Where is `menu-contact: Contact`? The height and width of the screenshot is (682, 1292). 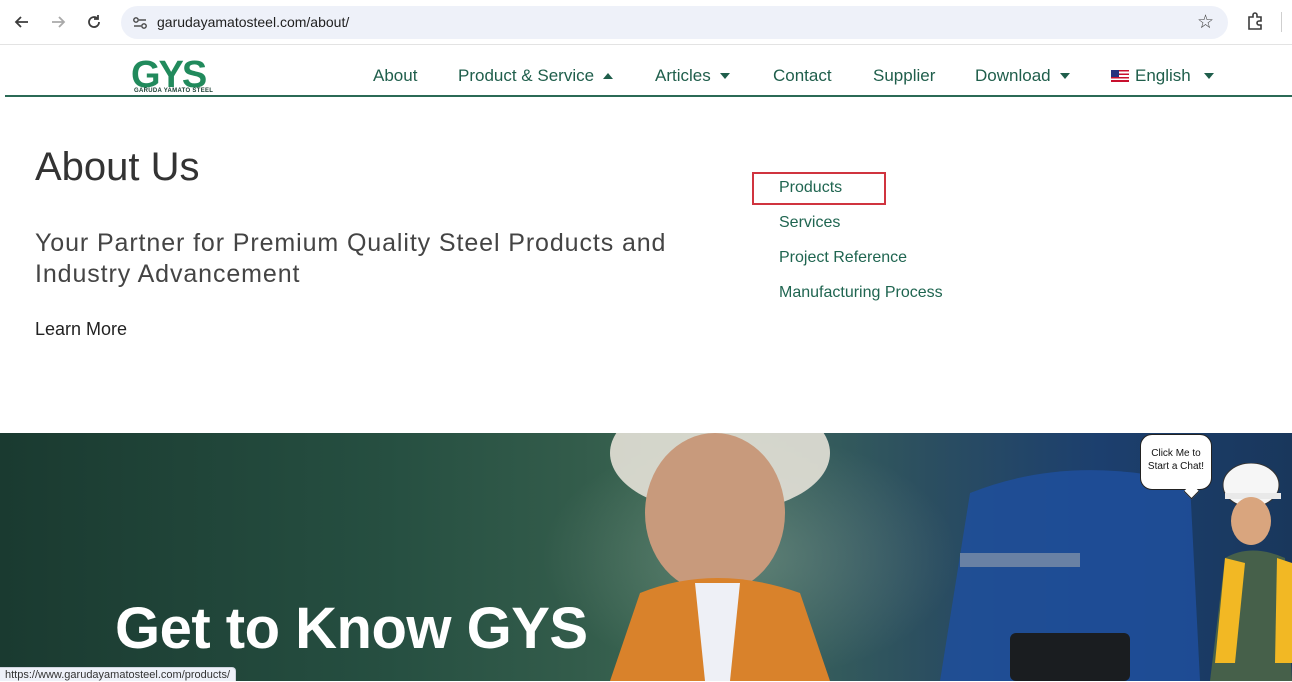
menu-contact: Contact is located at coordinates (802, 76).